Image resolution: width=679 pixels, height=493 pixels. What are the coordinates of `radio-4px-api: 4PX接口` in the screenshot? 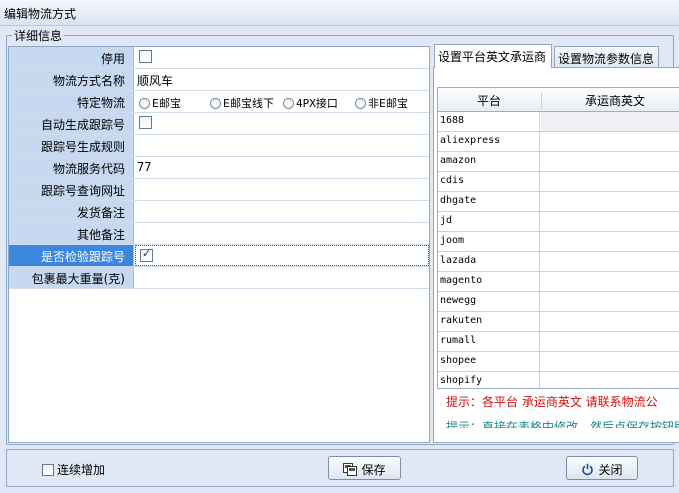 It's located at (310, 103).